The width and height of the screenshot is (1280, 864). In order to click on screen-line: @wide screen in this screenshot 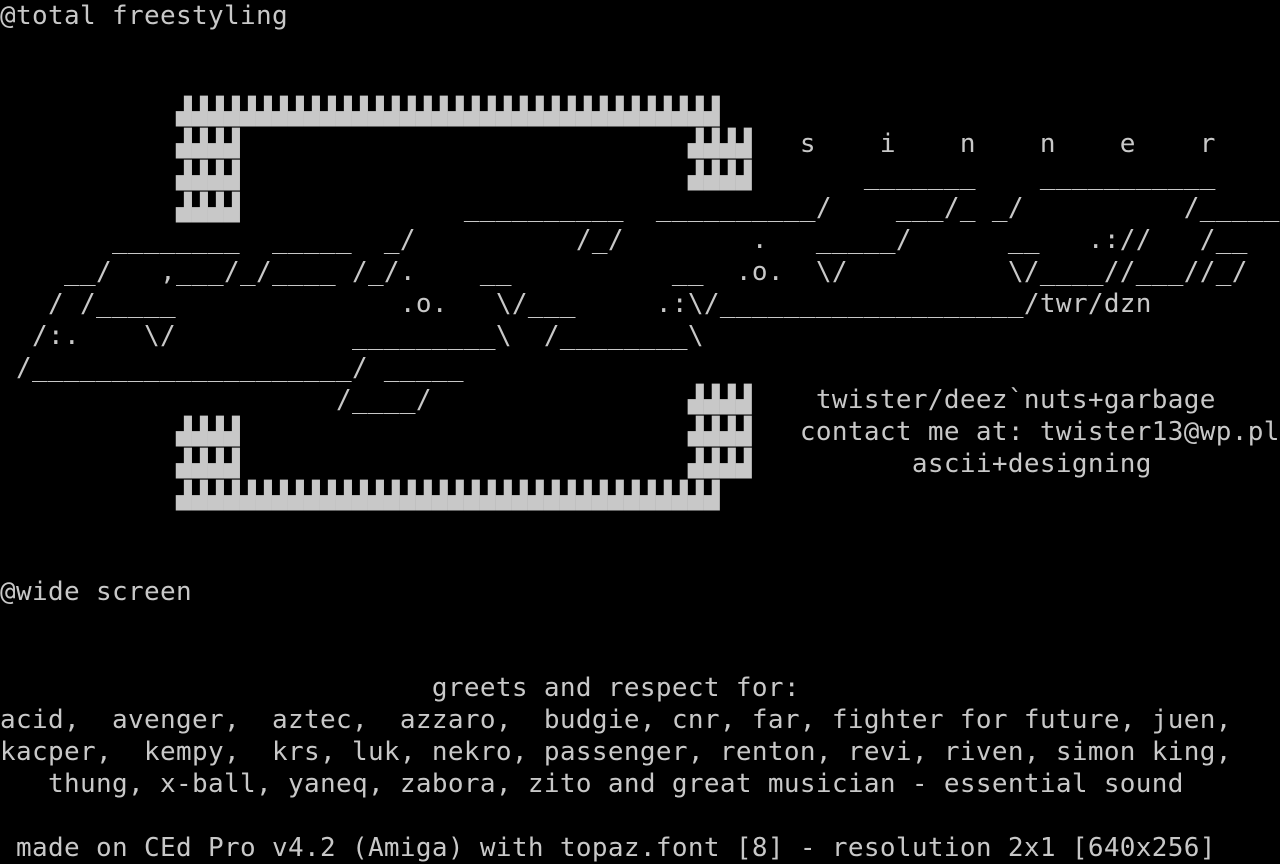, I will do `click(96, 592)`.